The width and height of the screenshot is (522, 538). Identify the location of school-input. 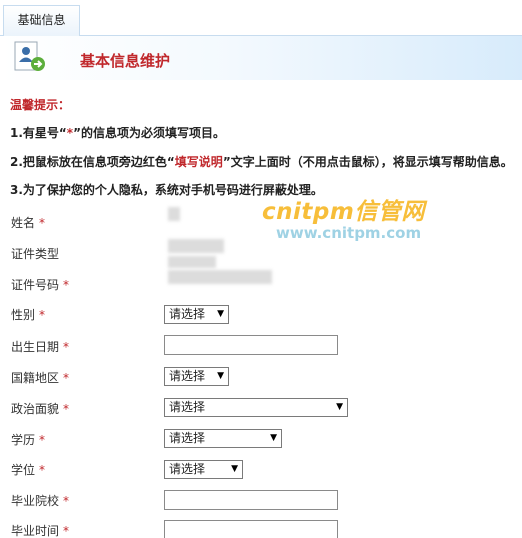
(251, 500).